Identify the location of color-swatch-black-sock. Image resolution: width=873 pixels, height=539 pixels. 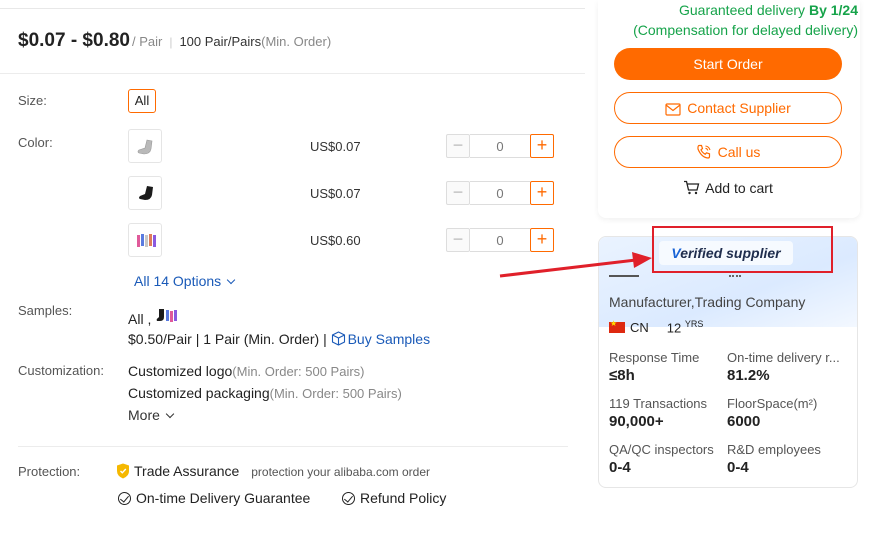
(145, 193).